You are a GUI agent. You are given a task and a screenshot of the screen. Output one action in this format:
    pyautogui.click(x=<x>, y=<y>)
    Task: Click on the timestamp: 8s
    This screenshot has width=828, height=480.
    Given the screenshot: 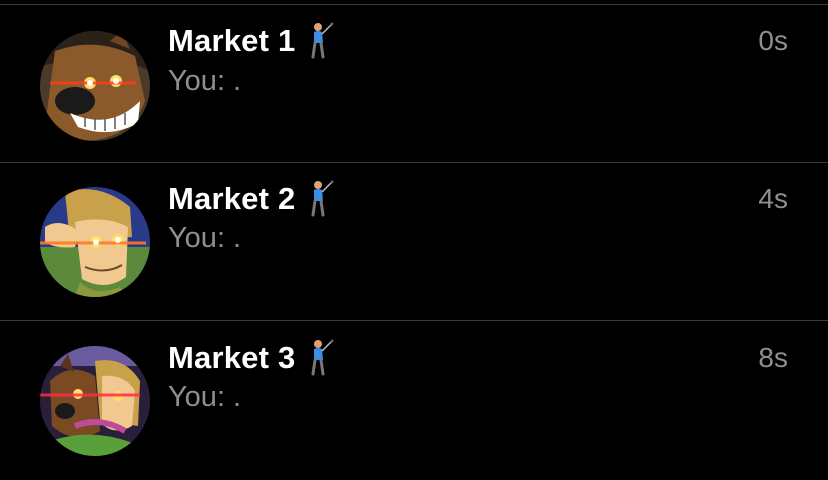 What is the action you would take?
    pyautogui.click(x=773, y=357)
    